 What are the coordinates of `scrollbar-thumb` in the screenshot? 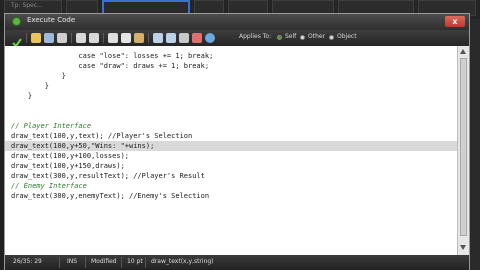 It's located at (463, 147).